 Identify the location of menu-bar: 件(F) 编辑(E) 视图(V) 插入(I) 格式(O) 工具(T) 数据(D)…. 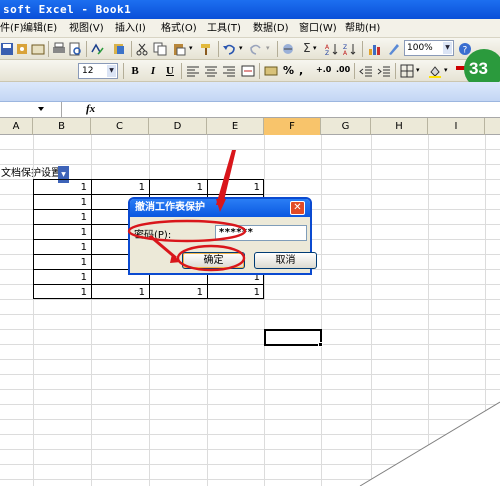
(250, 28).